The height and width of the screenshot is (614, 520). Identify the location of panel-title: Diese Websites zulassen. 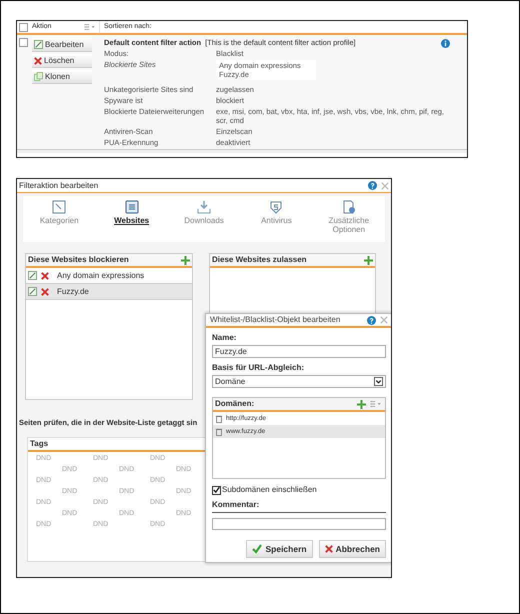
(259, 260).